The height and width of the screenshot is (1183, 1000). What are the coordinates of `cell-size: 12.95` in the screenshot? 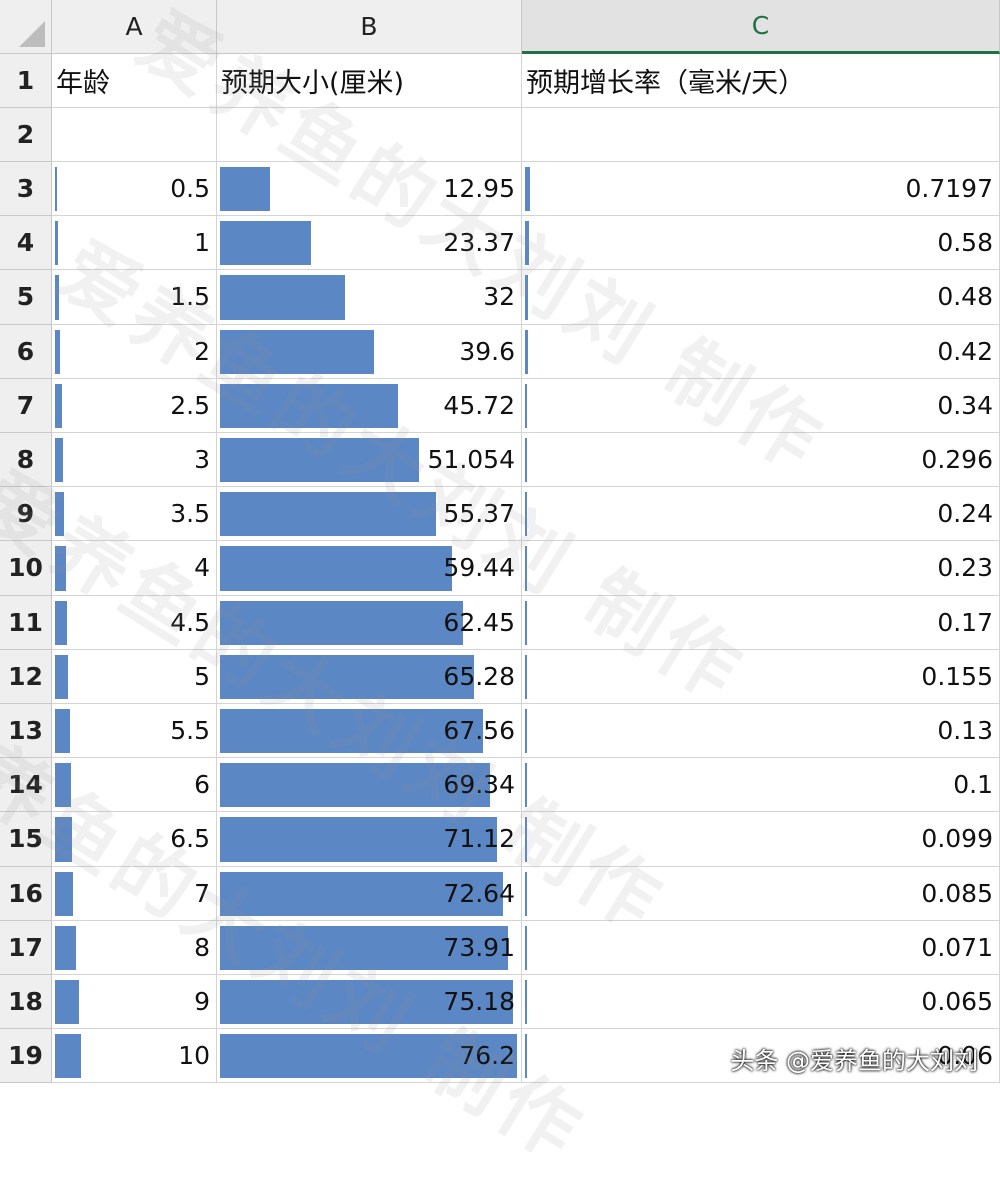 It's located at (369, 189).